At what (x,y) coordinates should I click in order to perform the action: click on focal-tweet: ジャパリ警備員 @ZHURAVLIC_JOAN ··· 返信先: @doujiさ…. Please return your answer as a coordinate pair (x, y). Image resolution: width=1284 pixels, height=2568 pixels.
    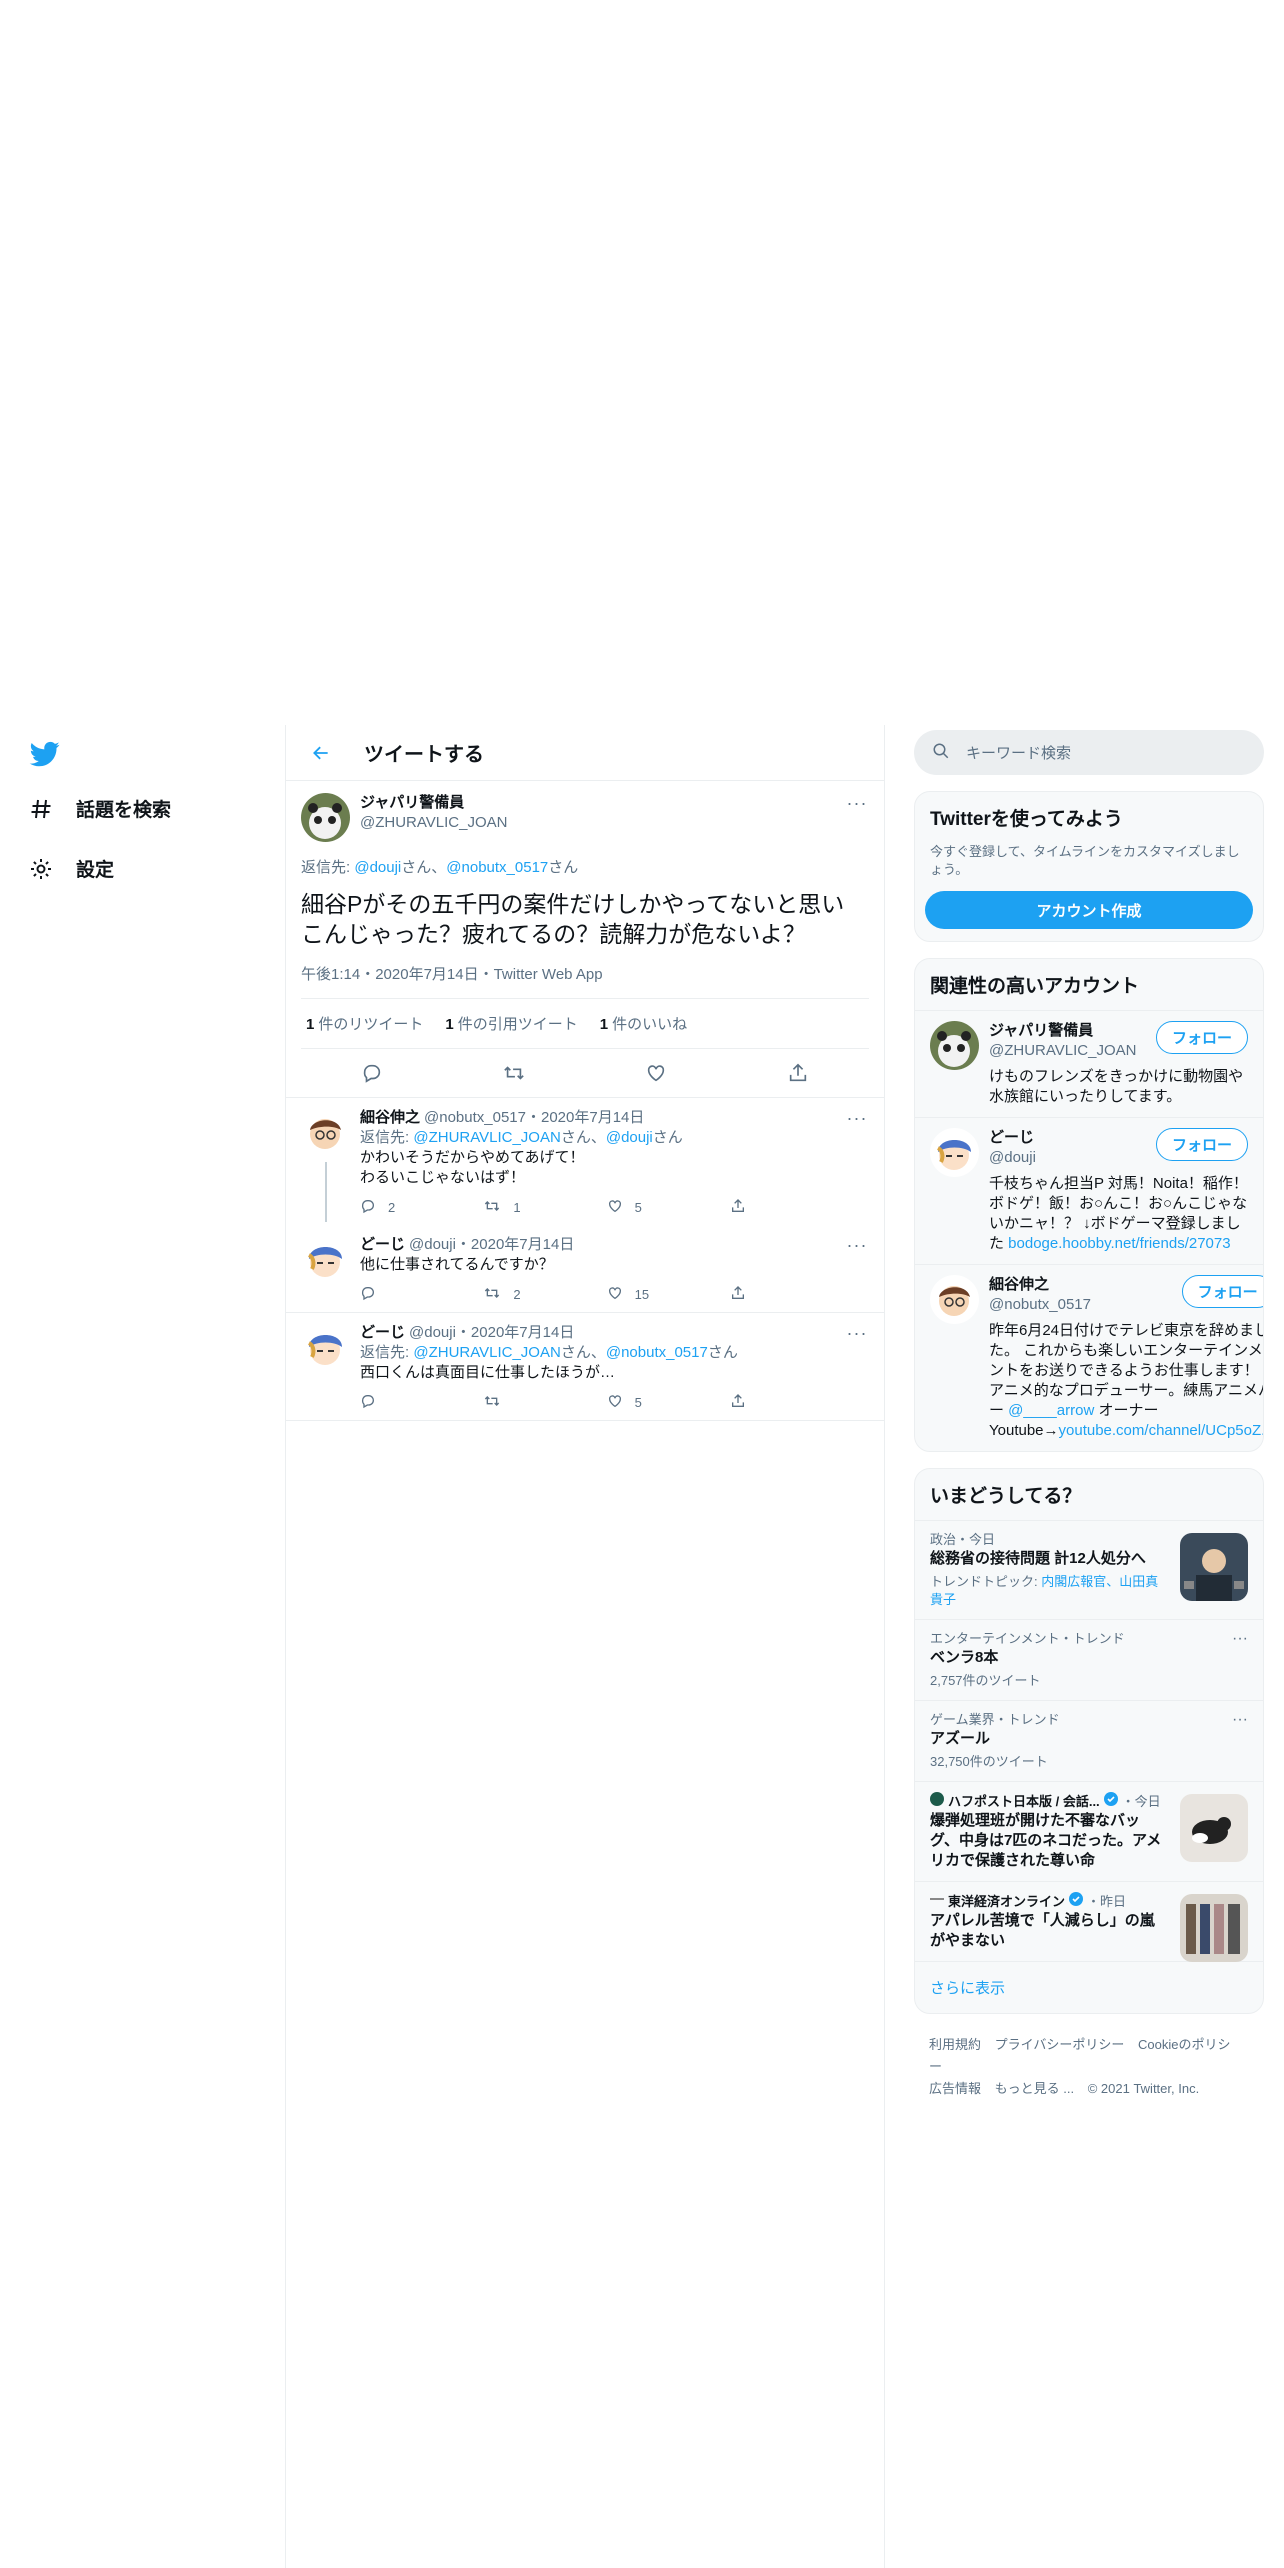
    Looking at the image, I should click on (585, 939).